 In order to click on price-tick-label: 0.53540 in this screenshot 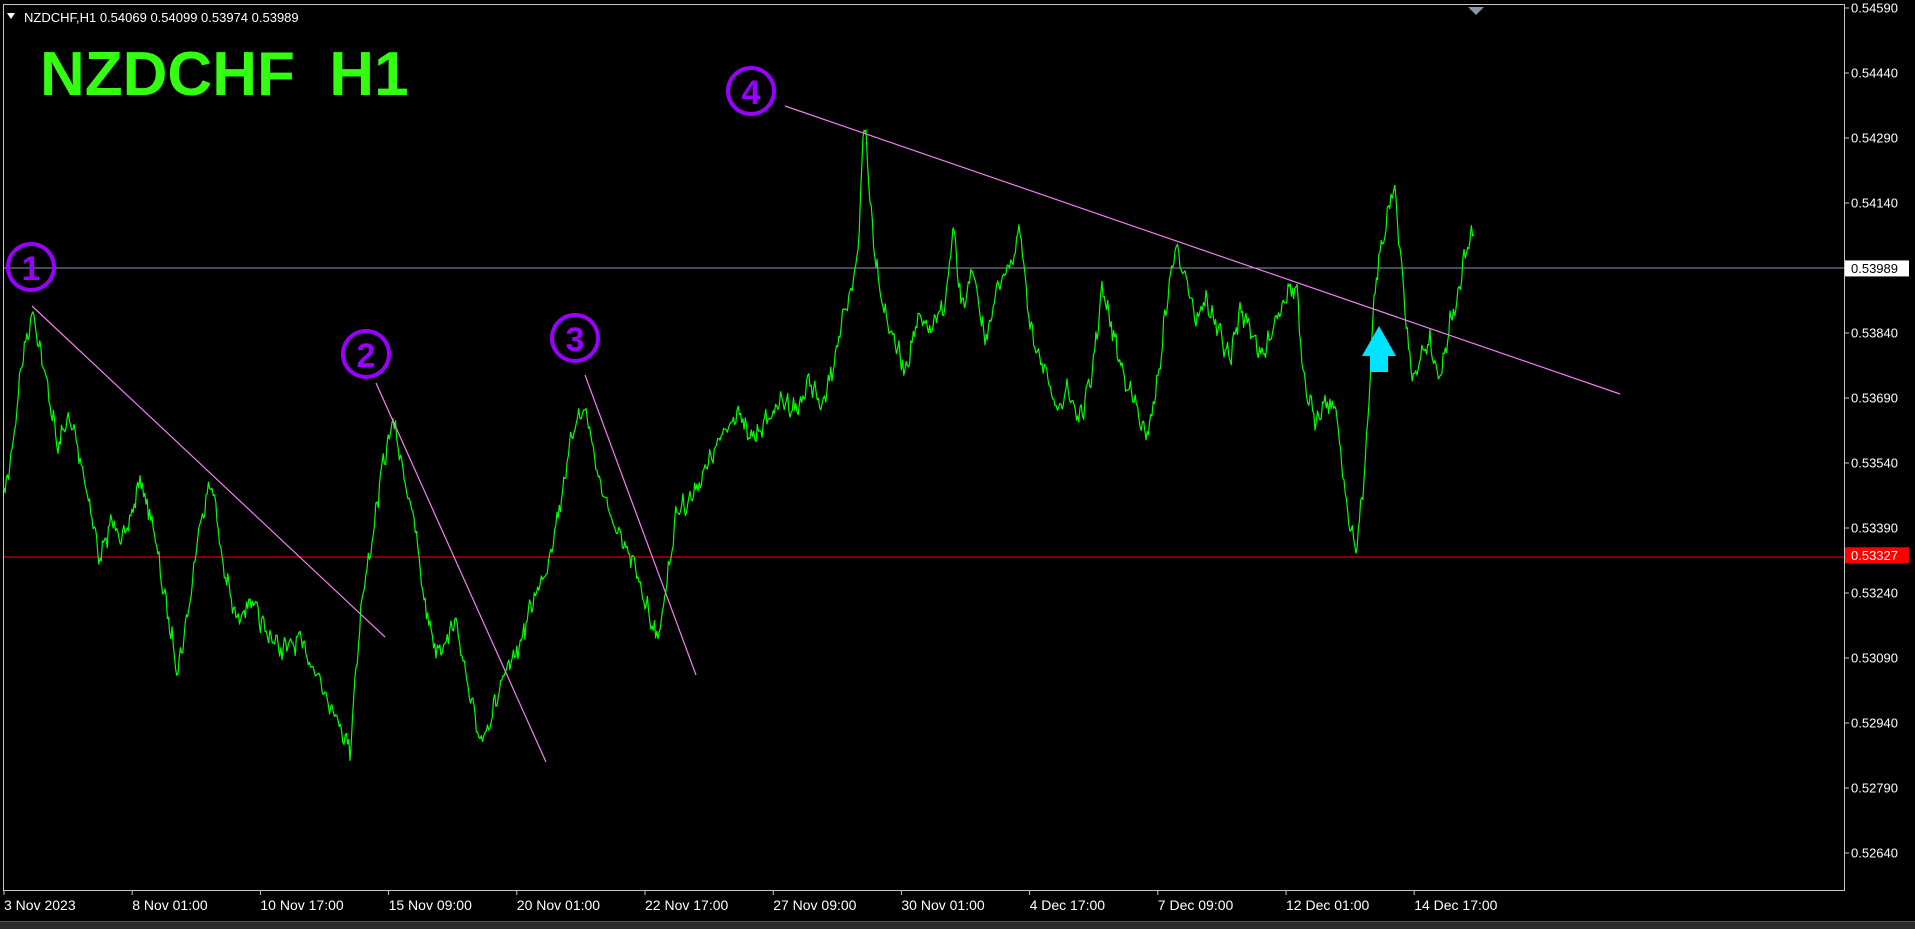, I will do `click(1874, 463)`.